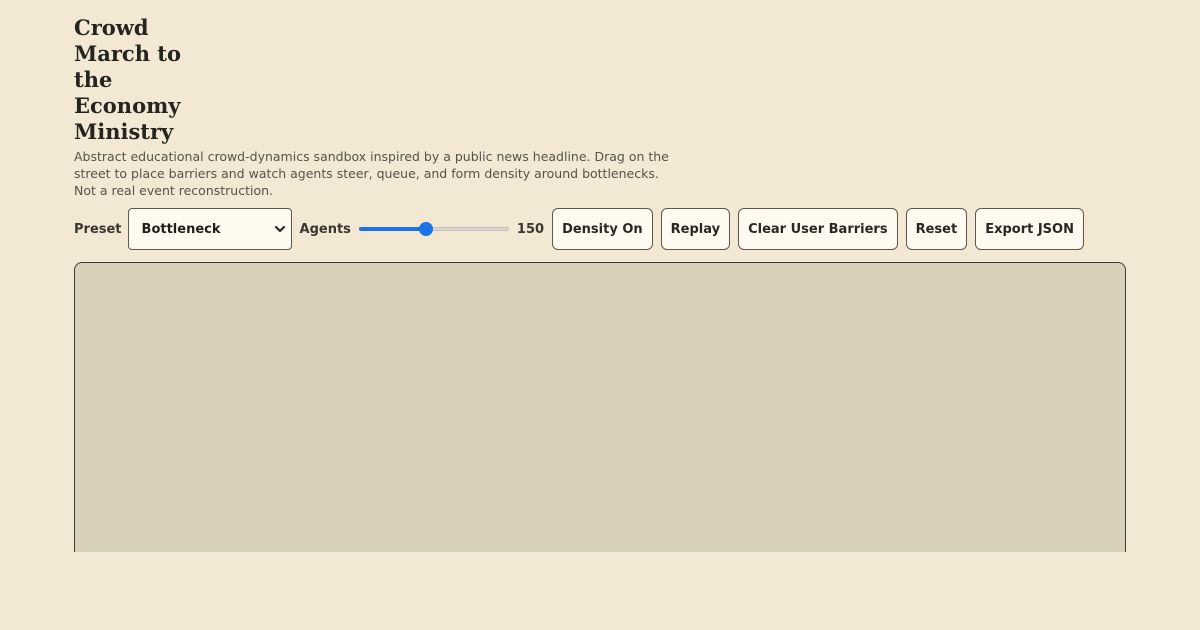 The image size is (1200, 630). Describe the element at coordinates (325, 229) in the screenshot. I see `agents-label: Agents` at that location.